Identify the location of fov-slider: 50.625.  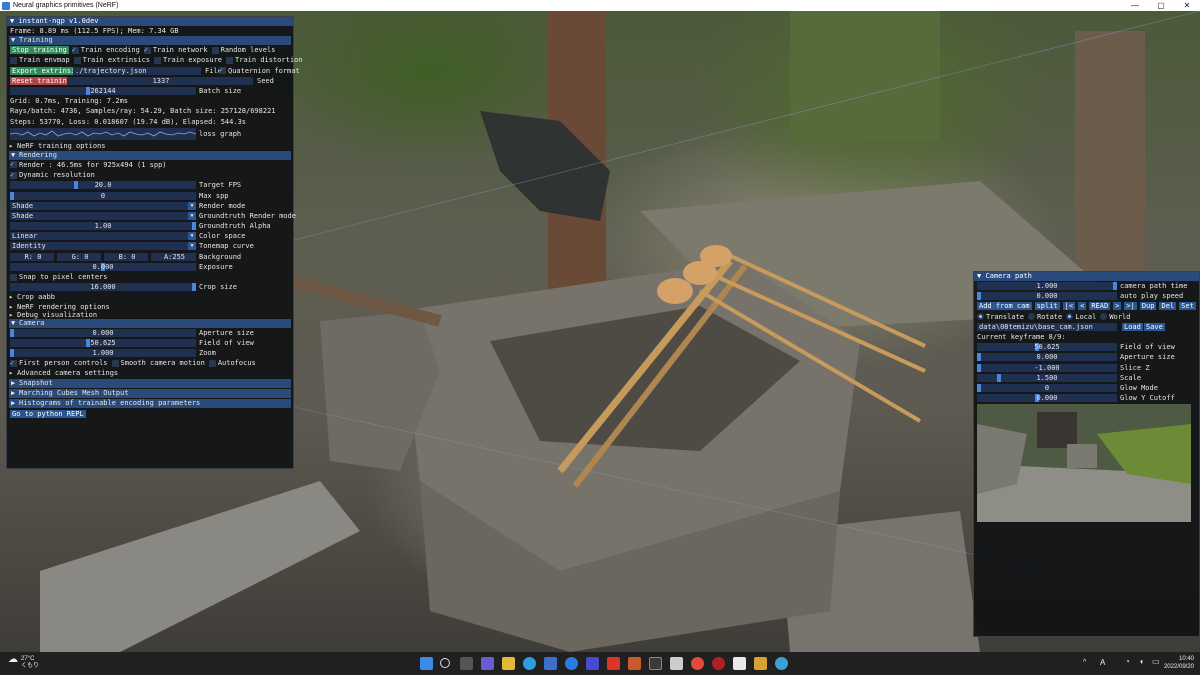
(103, 342).